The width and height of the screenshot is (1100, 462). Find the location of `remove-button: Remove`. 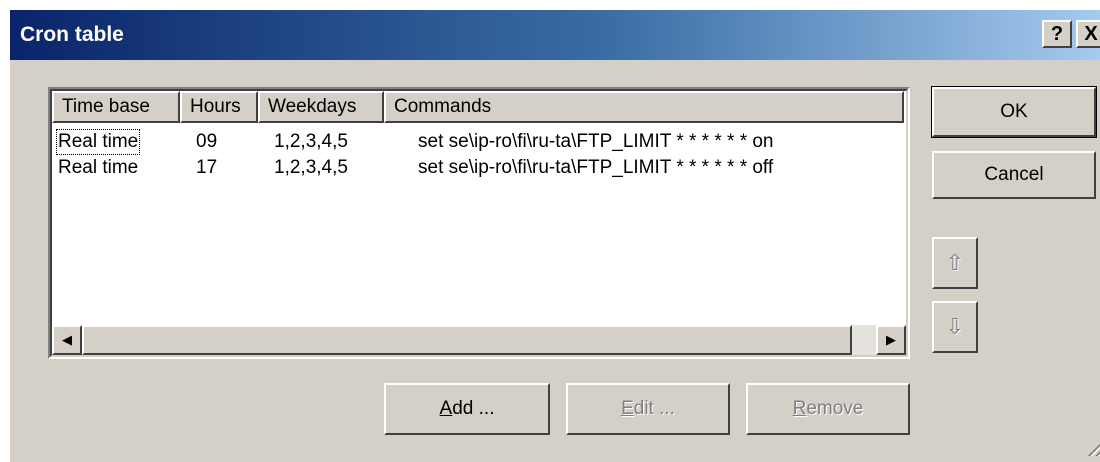

remove-button: Remove is located at coordinates (828, 409).